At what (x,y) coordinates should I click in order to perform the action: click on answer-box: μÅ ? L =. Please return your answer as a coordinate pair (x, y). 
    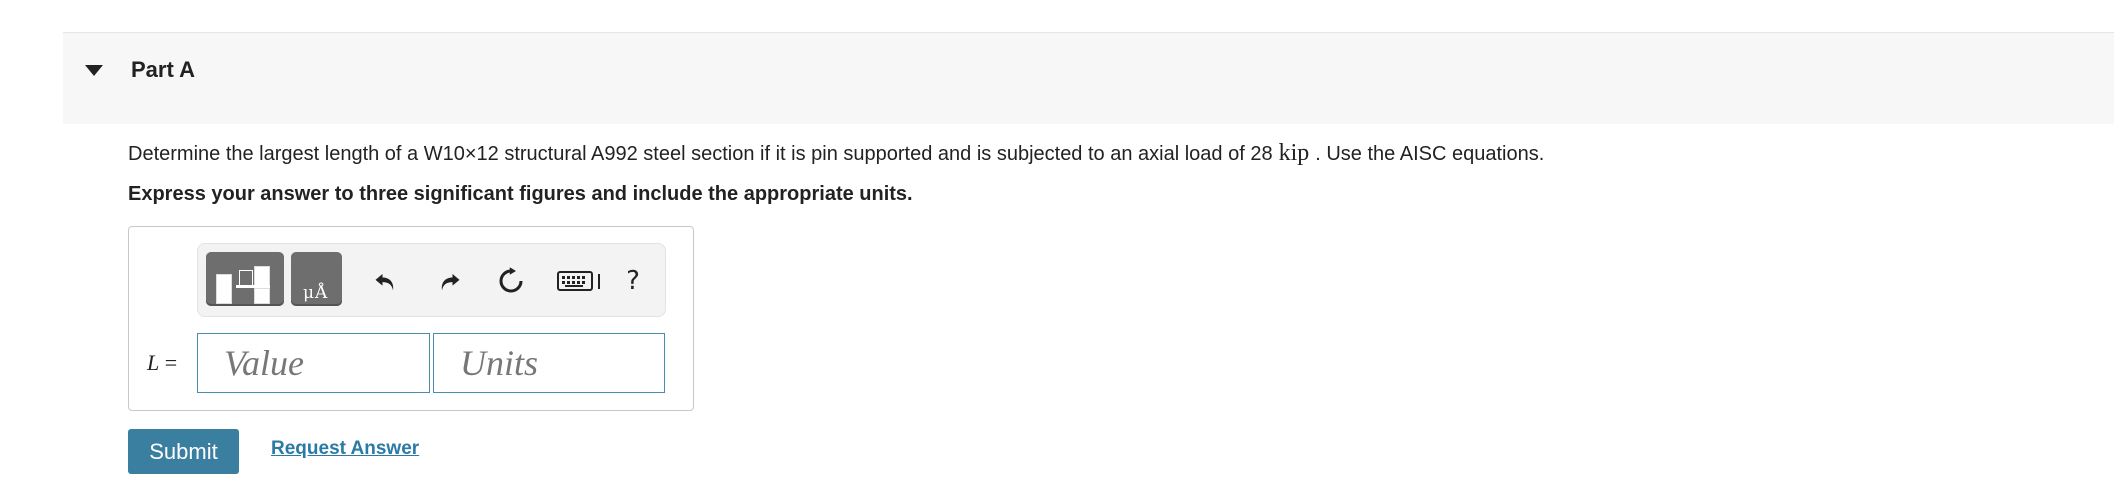
    Looking at the image, I should click on (411, 318).